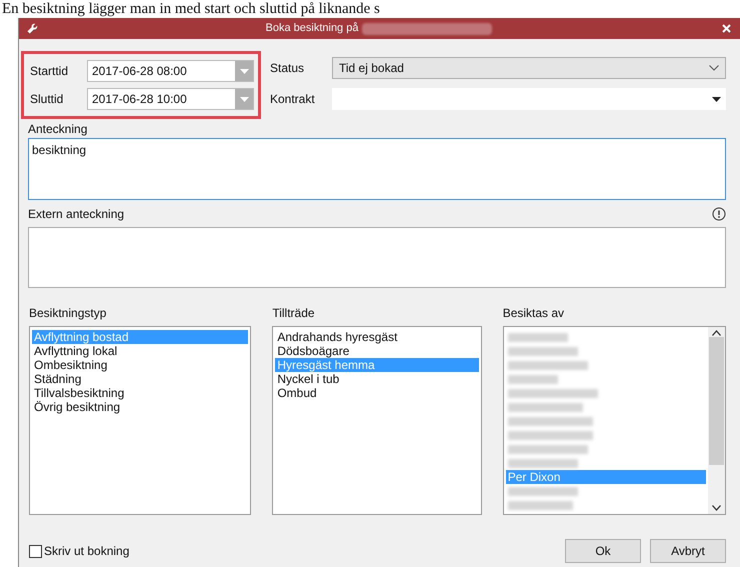 The height and width of the screenshot is (567, 740). What do you see at coordinates (377, 257) in the screenshot?
I see `external-note-textarea` at bounding box center [377, 257].